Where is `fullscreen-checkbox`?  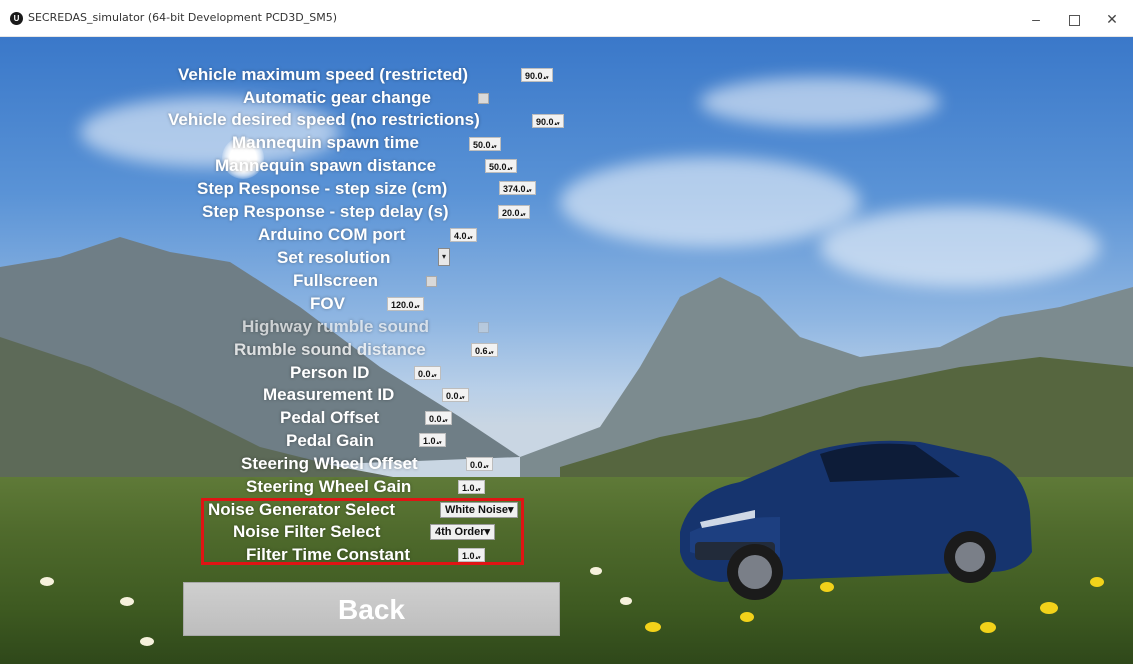
fullscreen-checkbox is located at coordinates (431, 281).